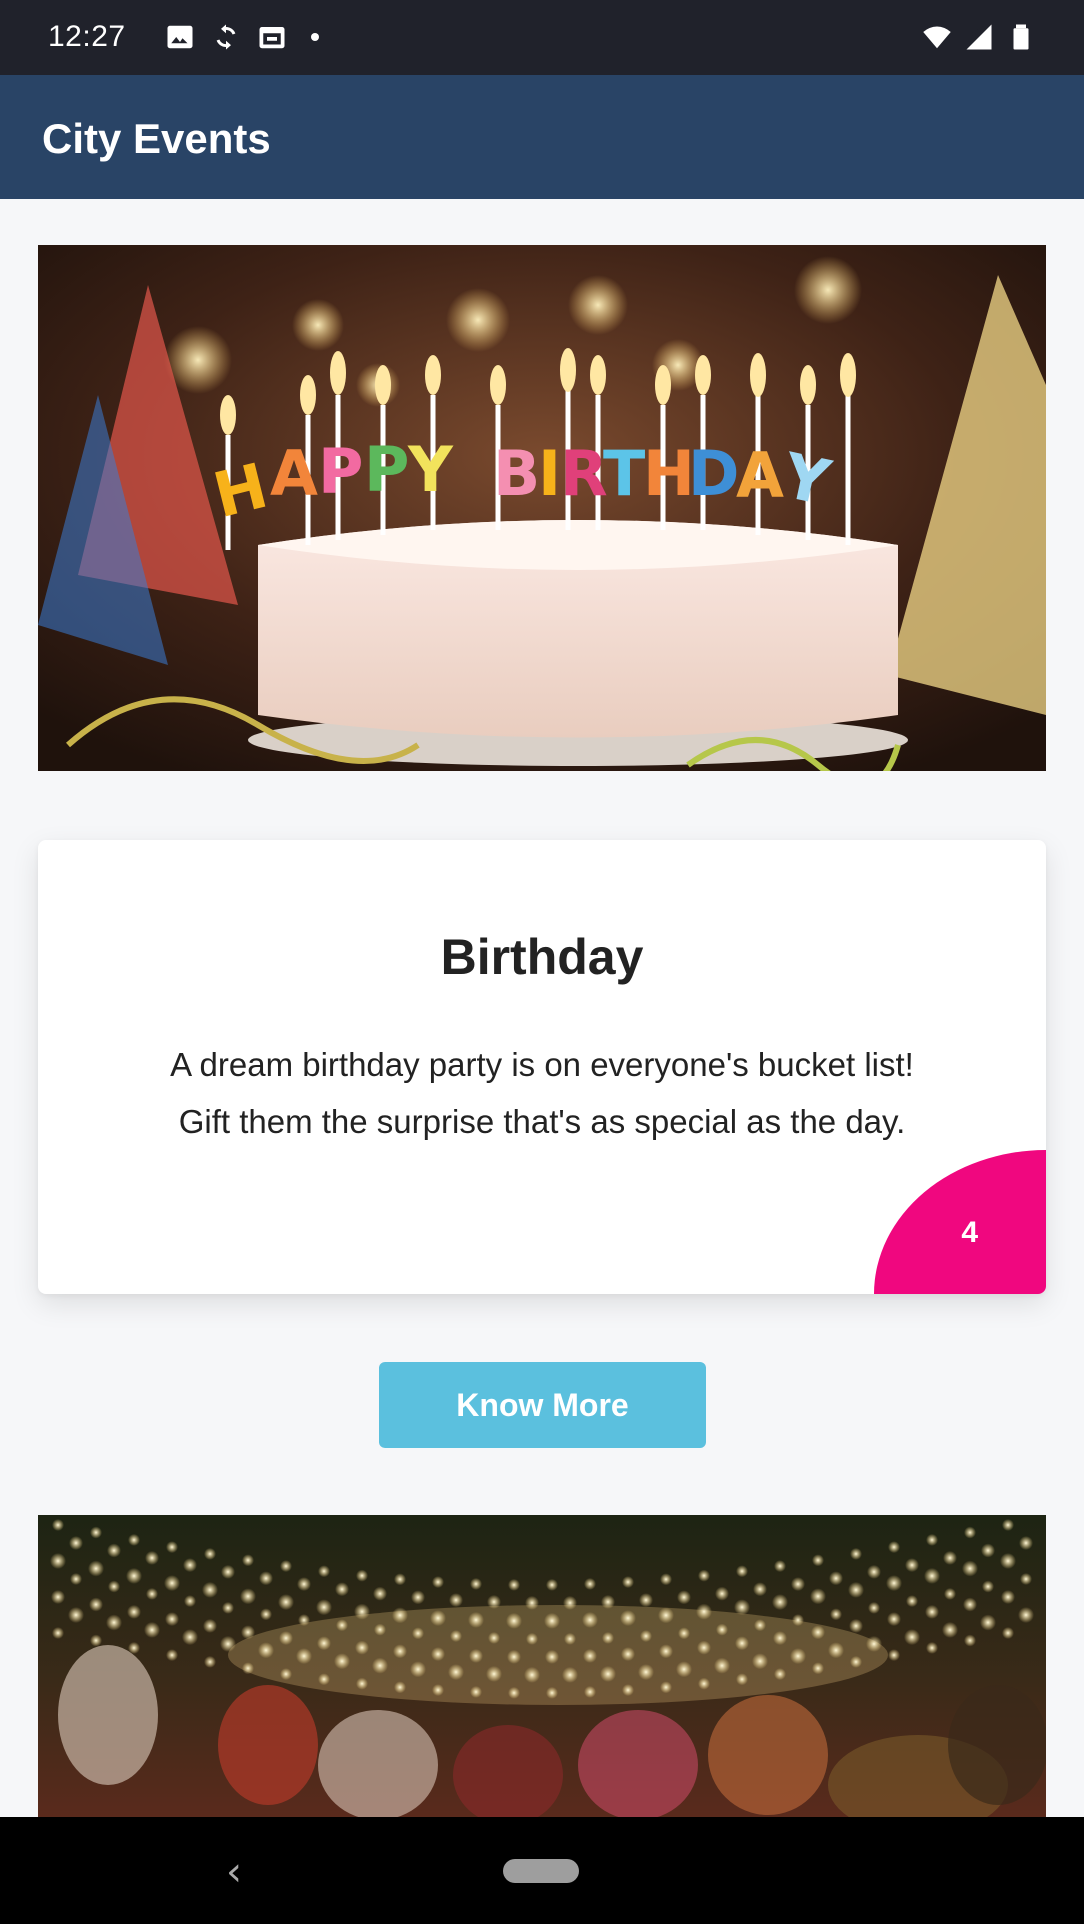 This screenshot has height=1924, width=1084. What do you see at coordinates (960, 1222) in the screenshot?
I see `event-badge` at bounding box center [960, 1222].